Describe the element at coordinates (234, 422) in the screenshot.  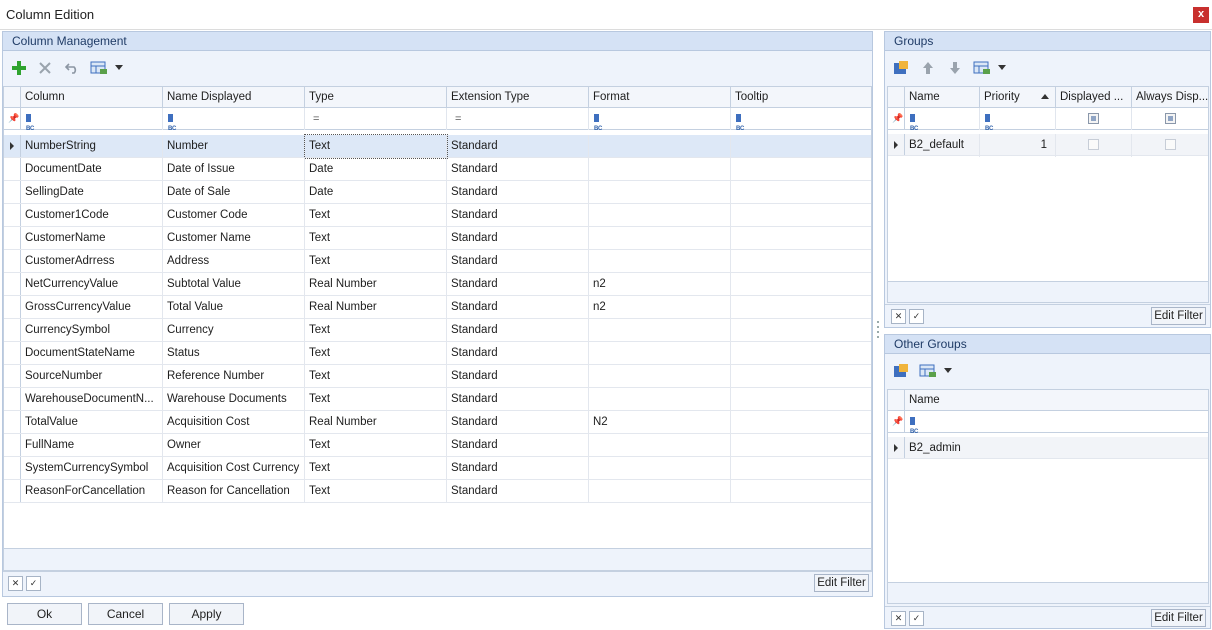
I see `name-displayed-cell: Acquisition Cost` at that location.